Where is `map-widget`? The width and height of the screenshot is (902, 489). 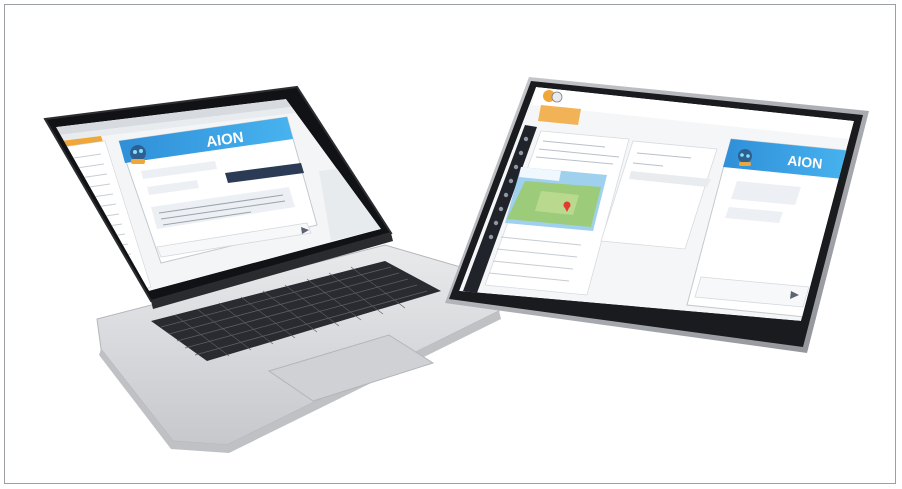 map-widget is located at coordinates (556, 199).